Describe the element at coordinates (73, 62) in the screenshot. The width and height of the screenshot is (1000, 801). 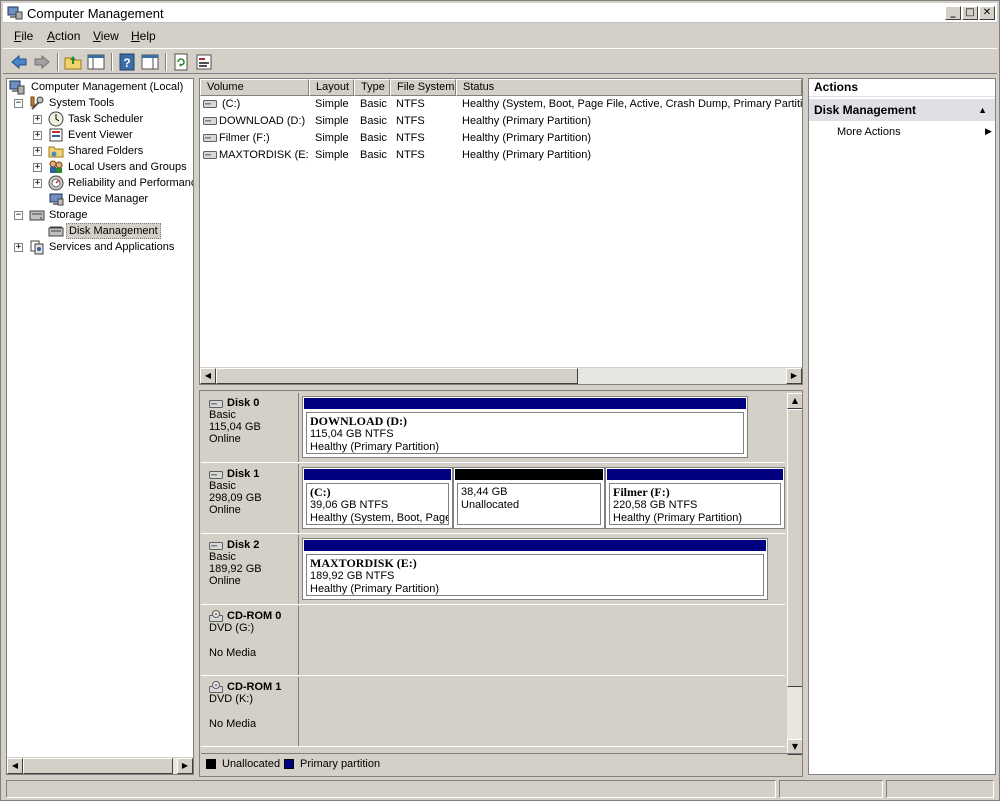
I see `up-folder-icon` at that location.